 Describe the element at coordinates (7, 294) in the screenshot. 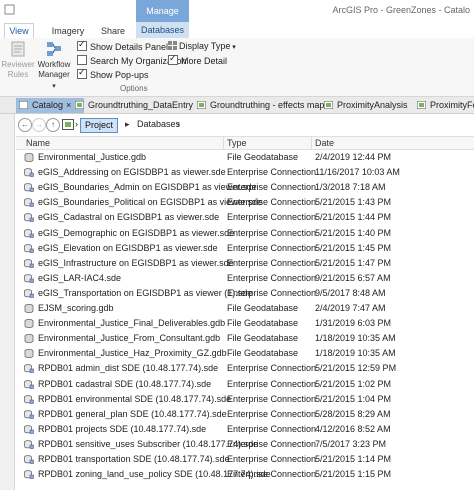

I see `left-pane-strip: ◀` at that location.